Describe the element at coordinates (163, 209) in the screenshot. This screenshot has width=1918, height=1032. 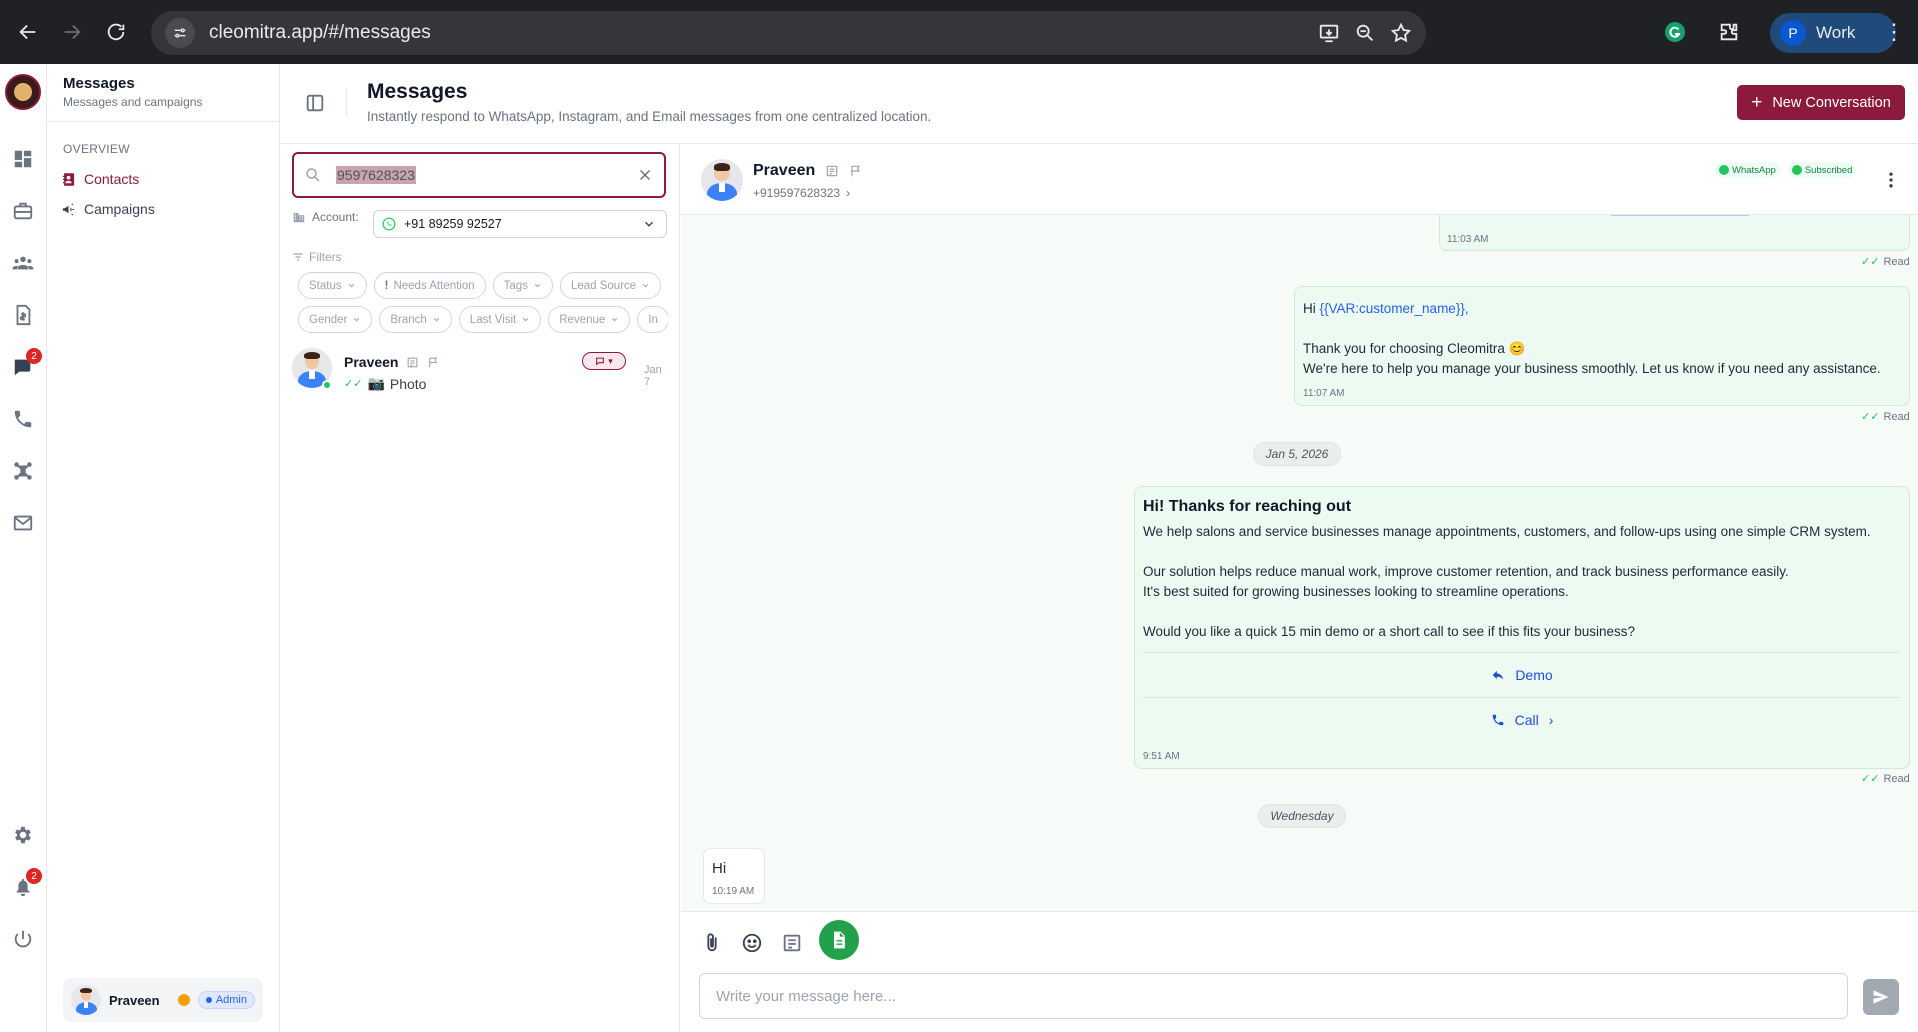
I see `nav-item-campaigns: Campaigns` at that location.